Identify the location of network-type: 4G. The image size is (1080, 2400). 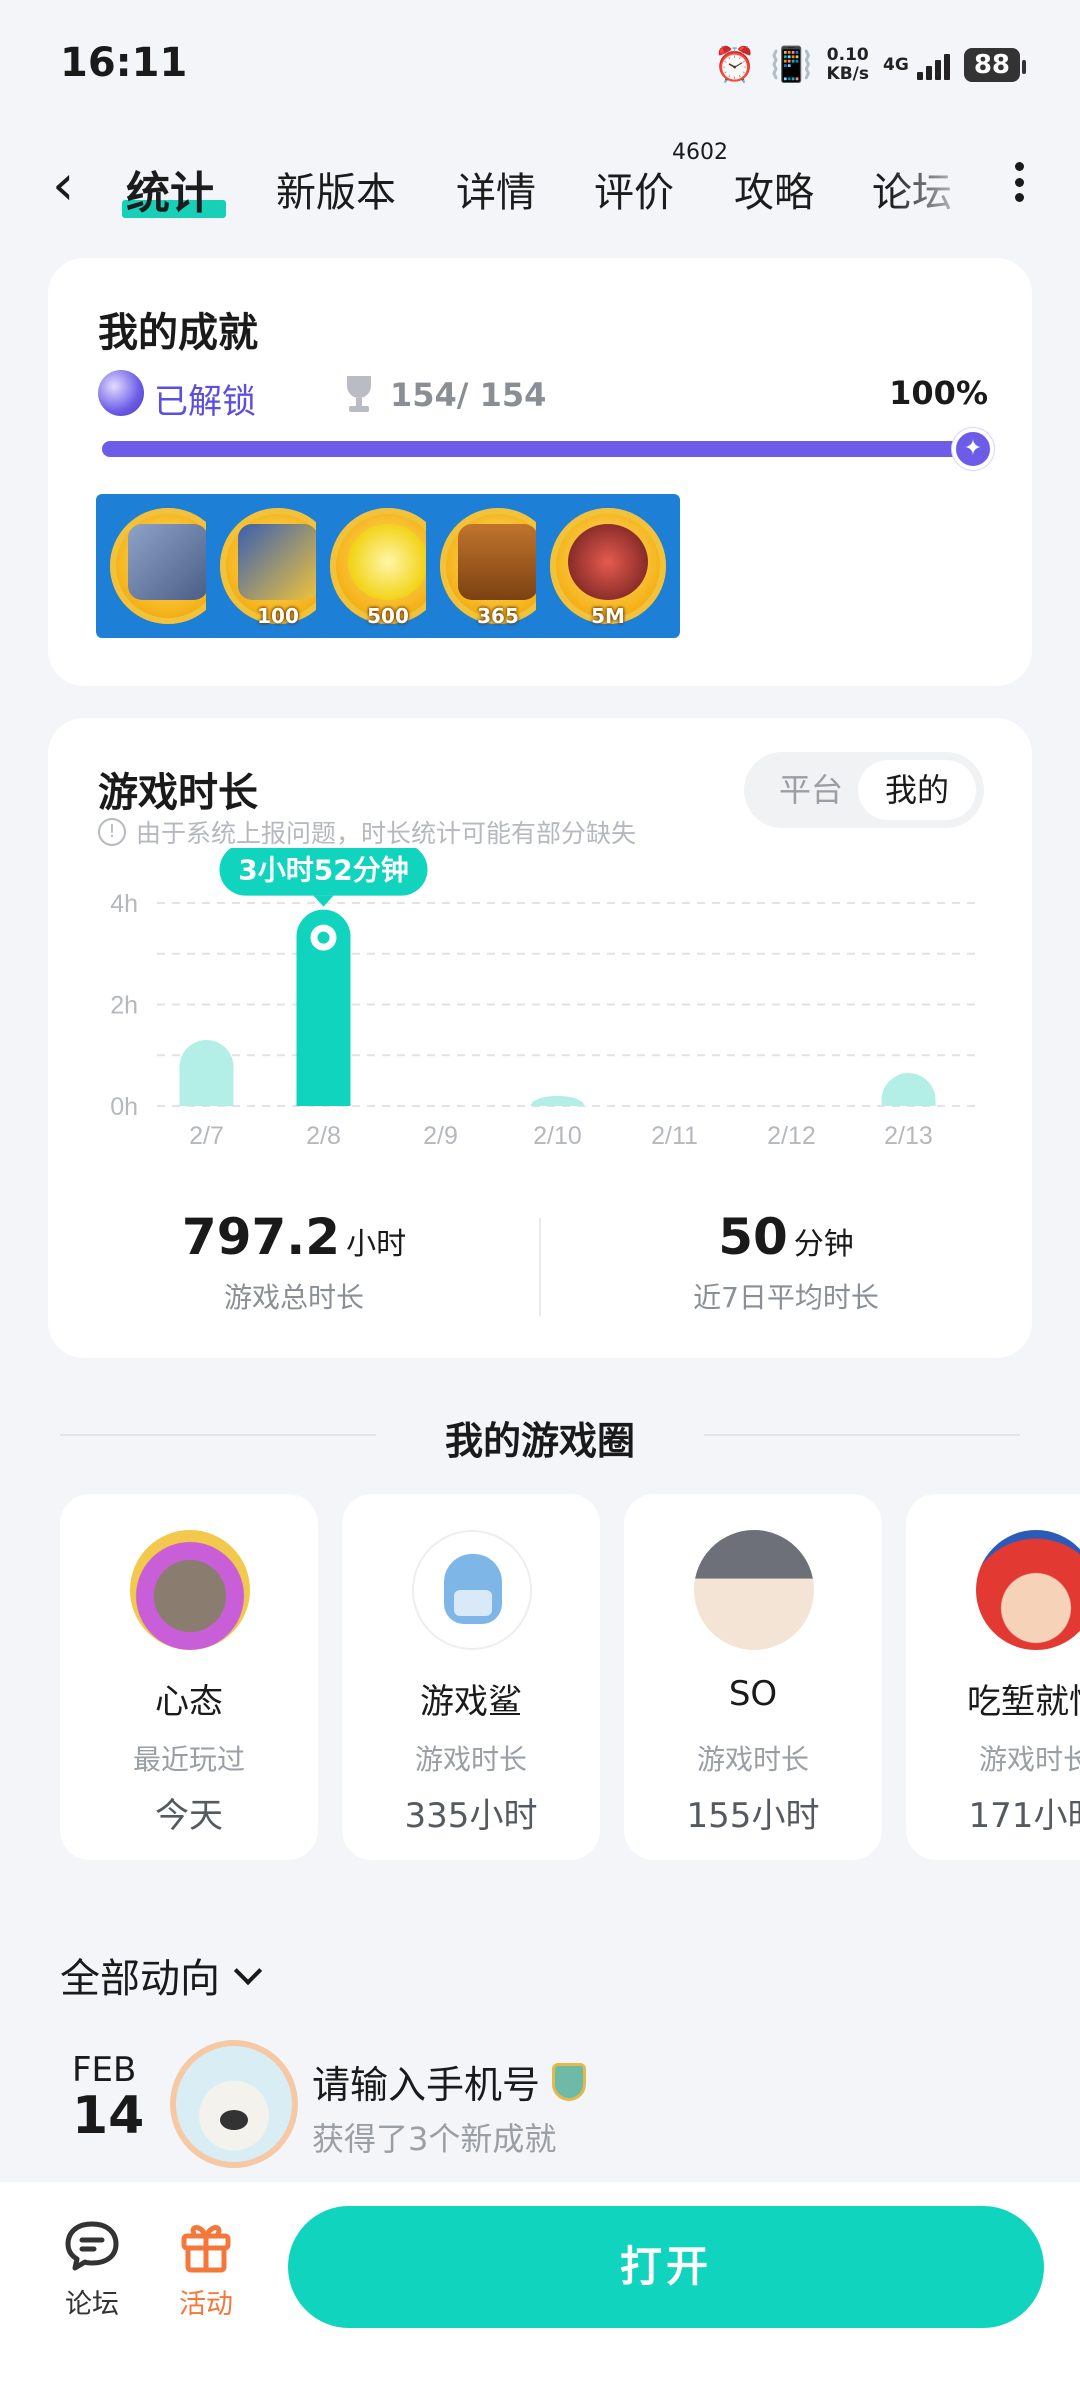
(896, 65).